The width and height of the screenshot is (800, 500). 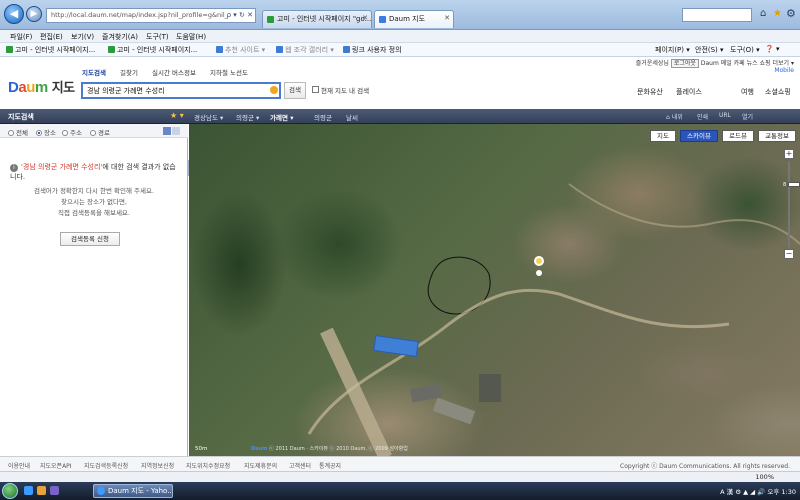 I want to click on ie-quicklaunch-icon, so click(x=28, y=490).